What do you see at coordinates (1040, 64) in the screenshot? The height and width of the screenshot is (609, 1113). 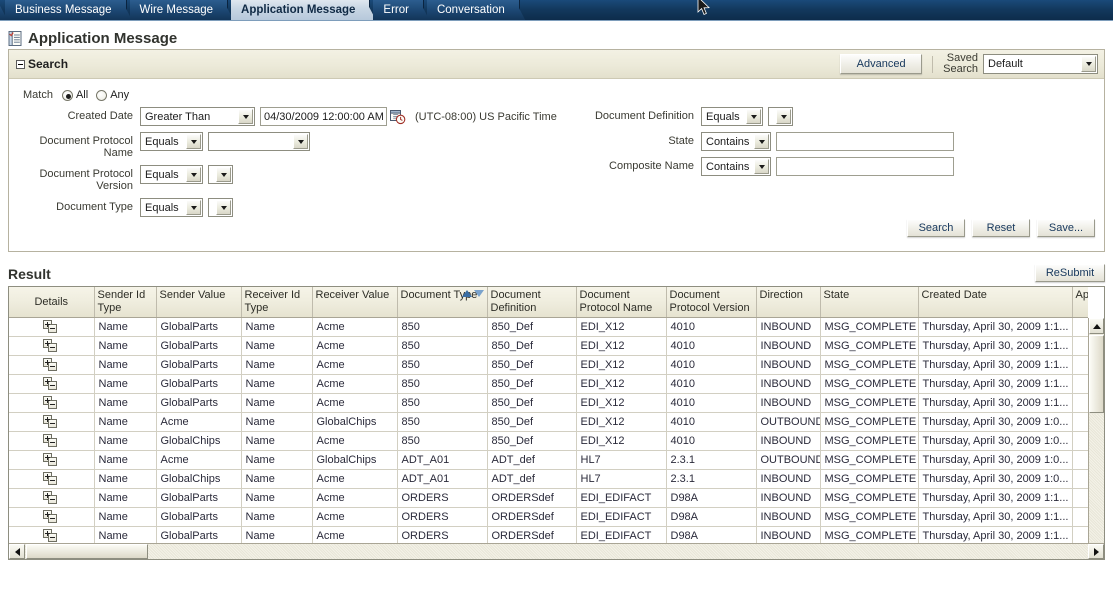 I see `saved-search-select: Default` at bounding box center [1040, 64].